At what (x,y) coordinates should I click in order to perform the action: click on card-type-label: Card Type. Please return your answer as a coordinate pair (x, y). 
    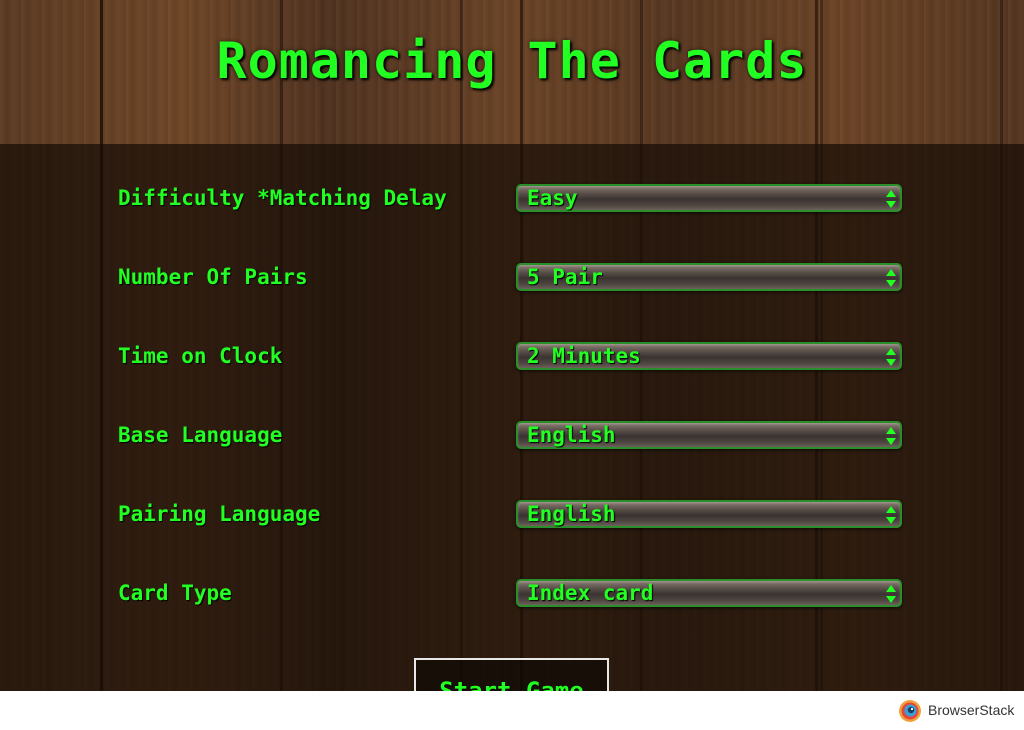
    Looking at the image, I should click on (175, 593).